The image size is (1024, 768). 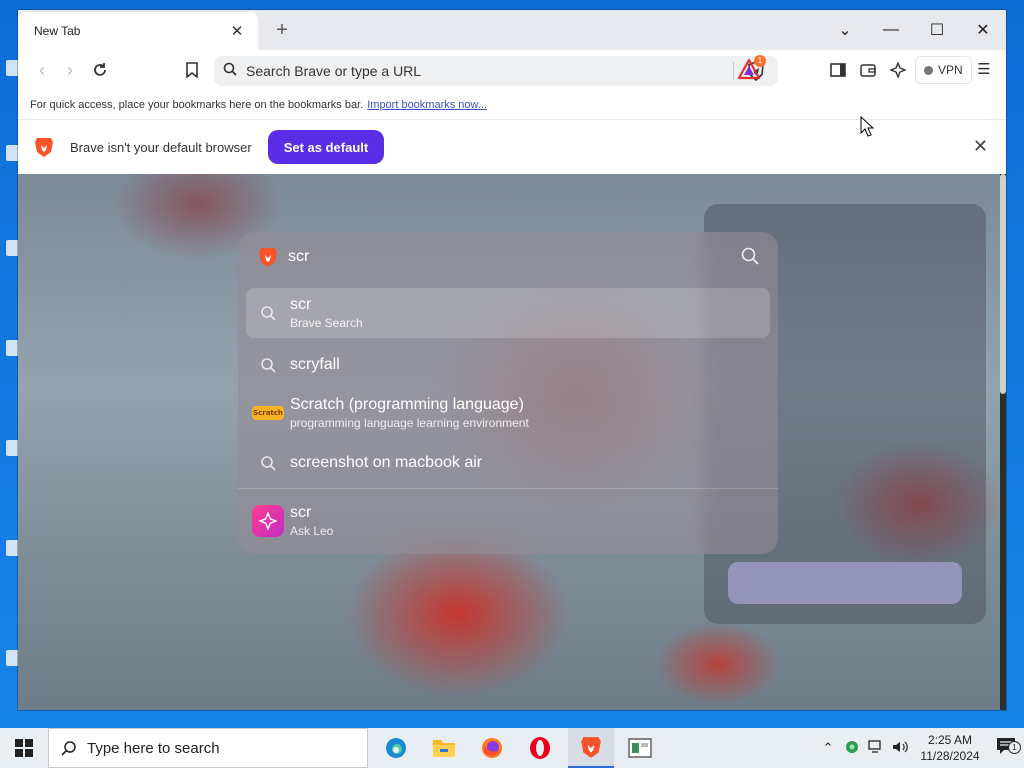 I want to click on scratch-logo-icon: Scratch, so click(x=268, y=413).